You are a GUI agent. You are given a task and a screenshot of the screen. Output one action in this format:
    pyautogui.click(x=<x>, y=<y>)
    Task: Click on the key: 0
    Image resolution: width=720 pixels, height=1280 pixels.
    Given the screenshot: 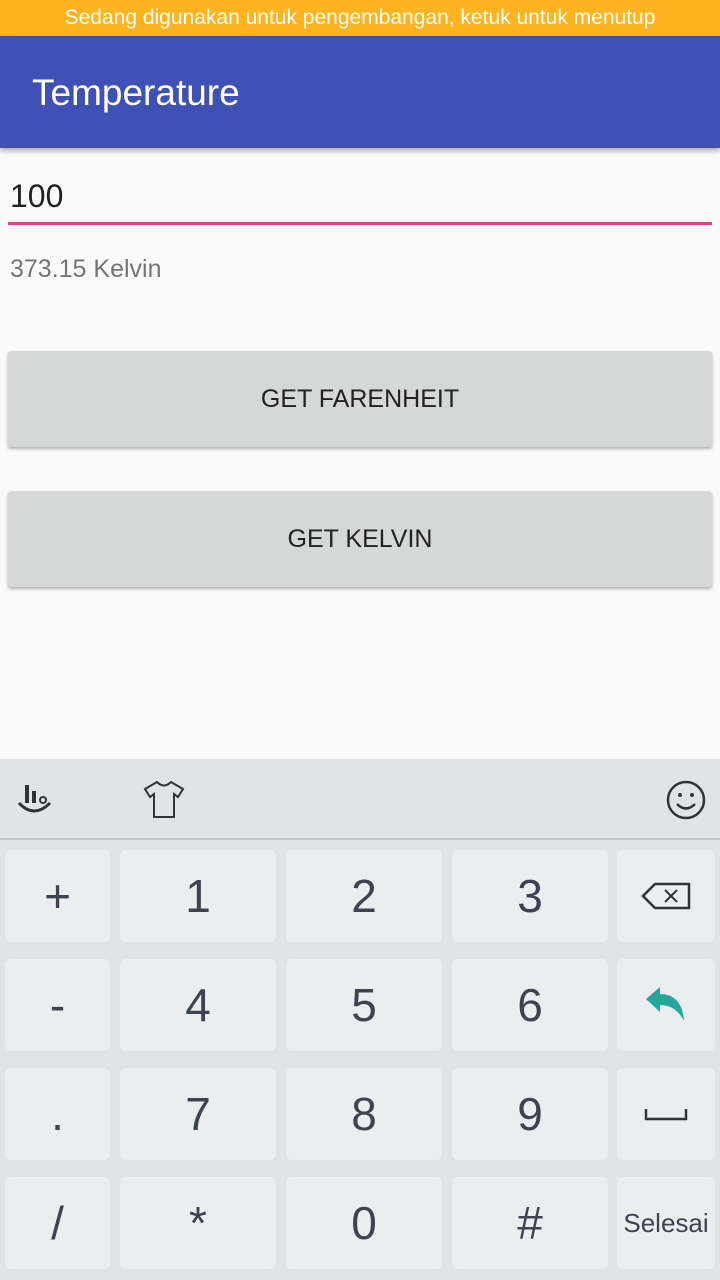 What is the action you would take?
    pyautogui.click(x=364, y=1223)
    